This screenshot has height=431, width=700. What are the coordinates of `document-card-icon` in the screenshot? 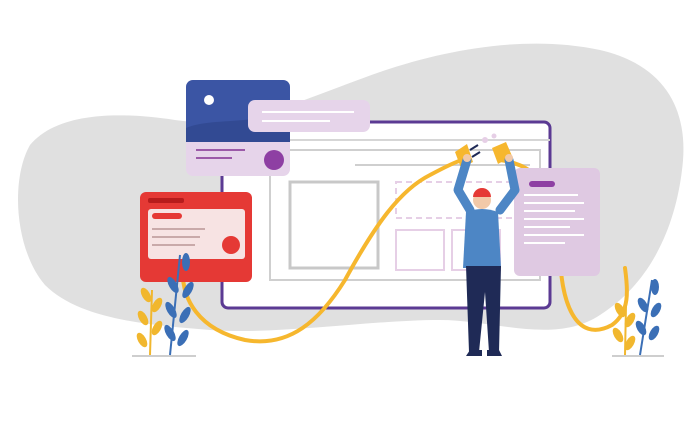 It's located at (557, 222).